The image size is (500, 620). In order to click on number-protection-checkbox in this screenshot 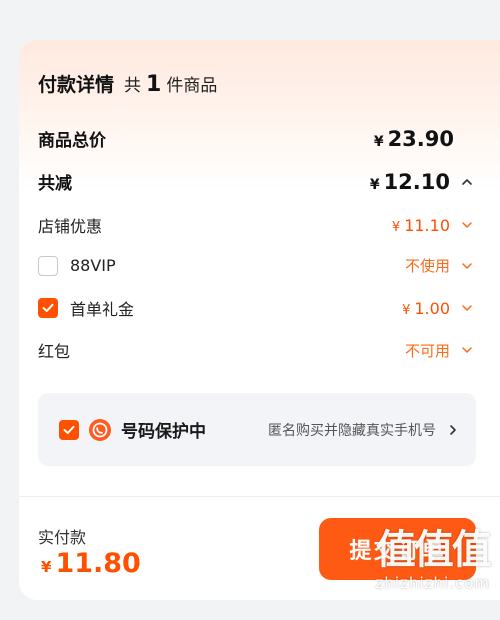, I will do `click(69, 429)`.